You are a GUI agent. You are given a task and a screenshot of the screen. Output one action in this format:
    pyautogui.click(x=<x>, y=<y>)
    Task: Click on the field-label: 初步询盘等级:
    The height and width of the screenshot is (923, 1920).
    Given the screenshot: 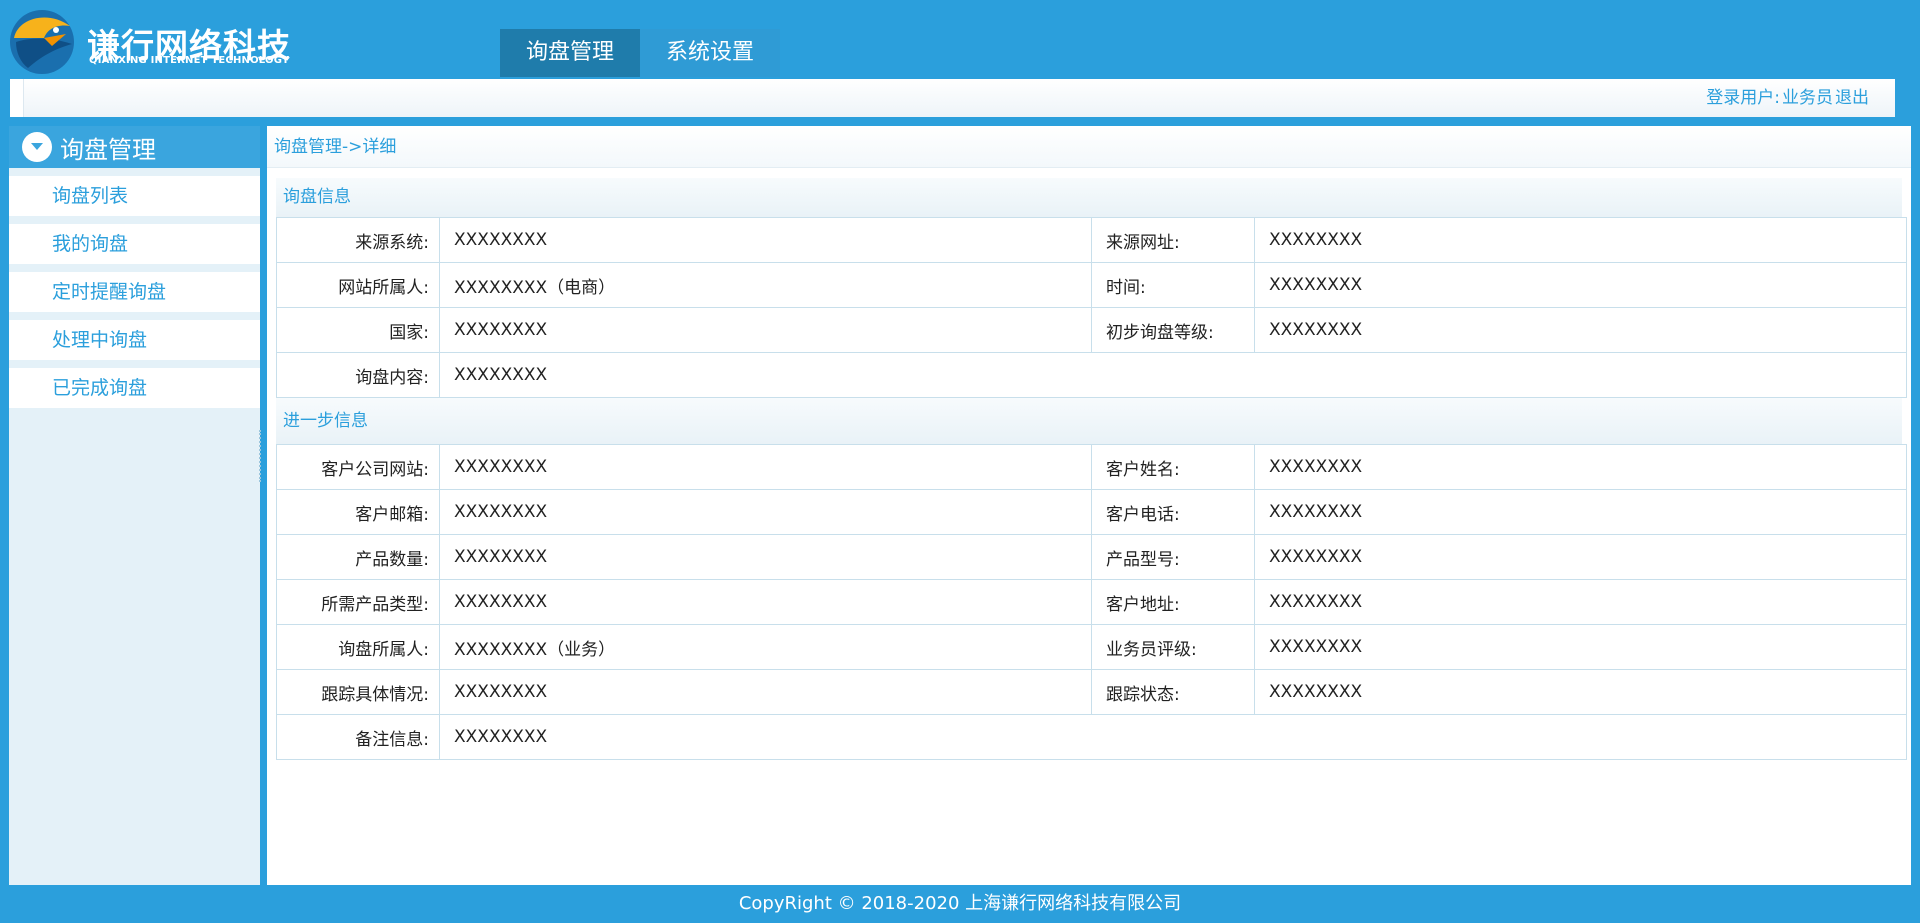 What is the action you would take?
    pyautogui.click(x=1173, y=330)
    